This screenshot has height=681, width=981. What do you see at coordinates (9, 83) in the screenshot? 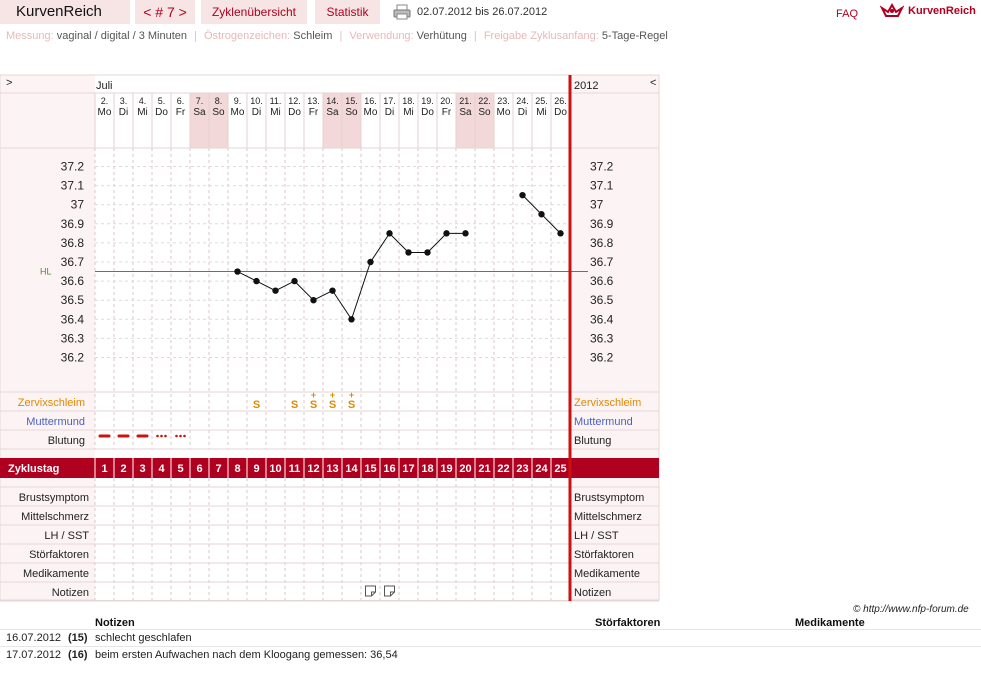
I see `nav-next-arrow: >` at bounding box center [9, 83].